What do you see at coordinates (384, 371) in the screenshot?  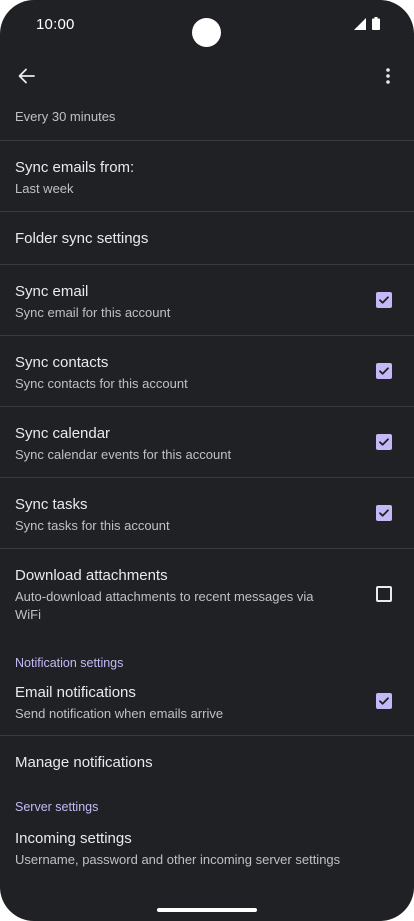 I see `sync-contacts-checkbox` at bounding box center [384, 371].